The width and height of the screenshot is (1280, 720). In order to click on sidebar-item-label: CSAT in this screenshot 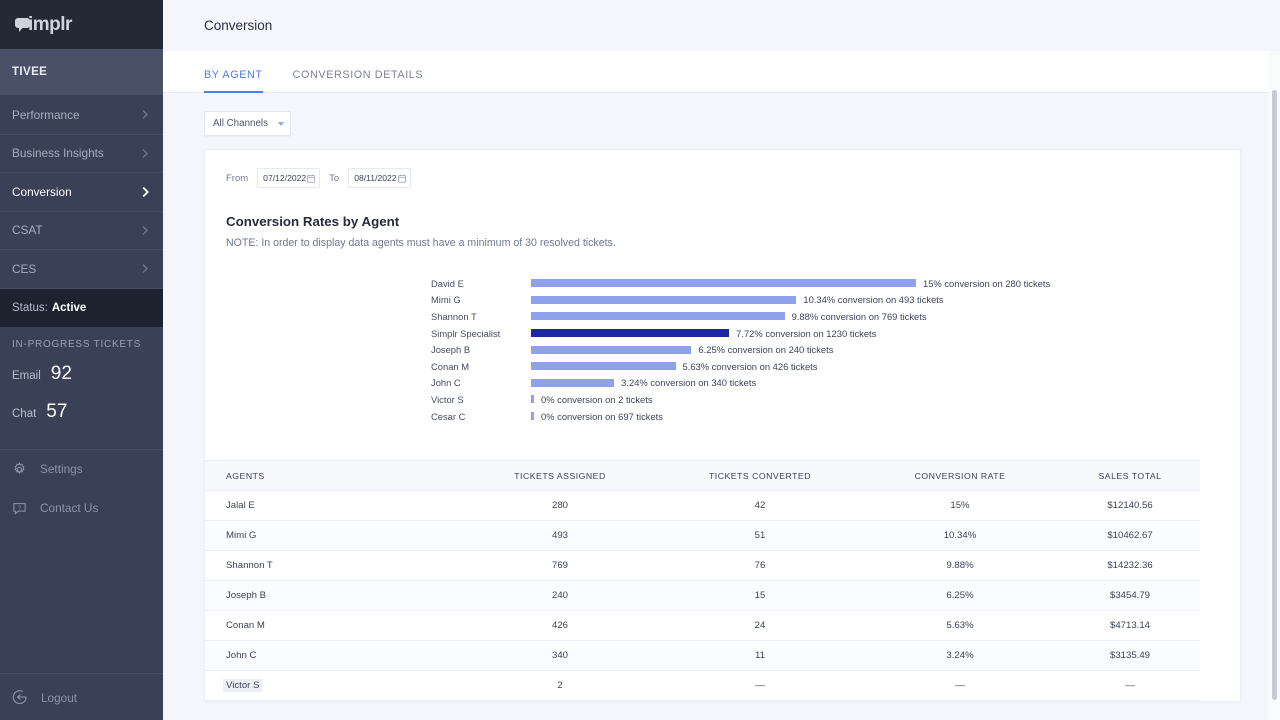, I will do `click(27, 230)`.